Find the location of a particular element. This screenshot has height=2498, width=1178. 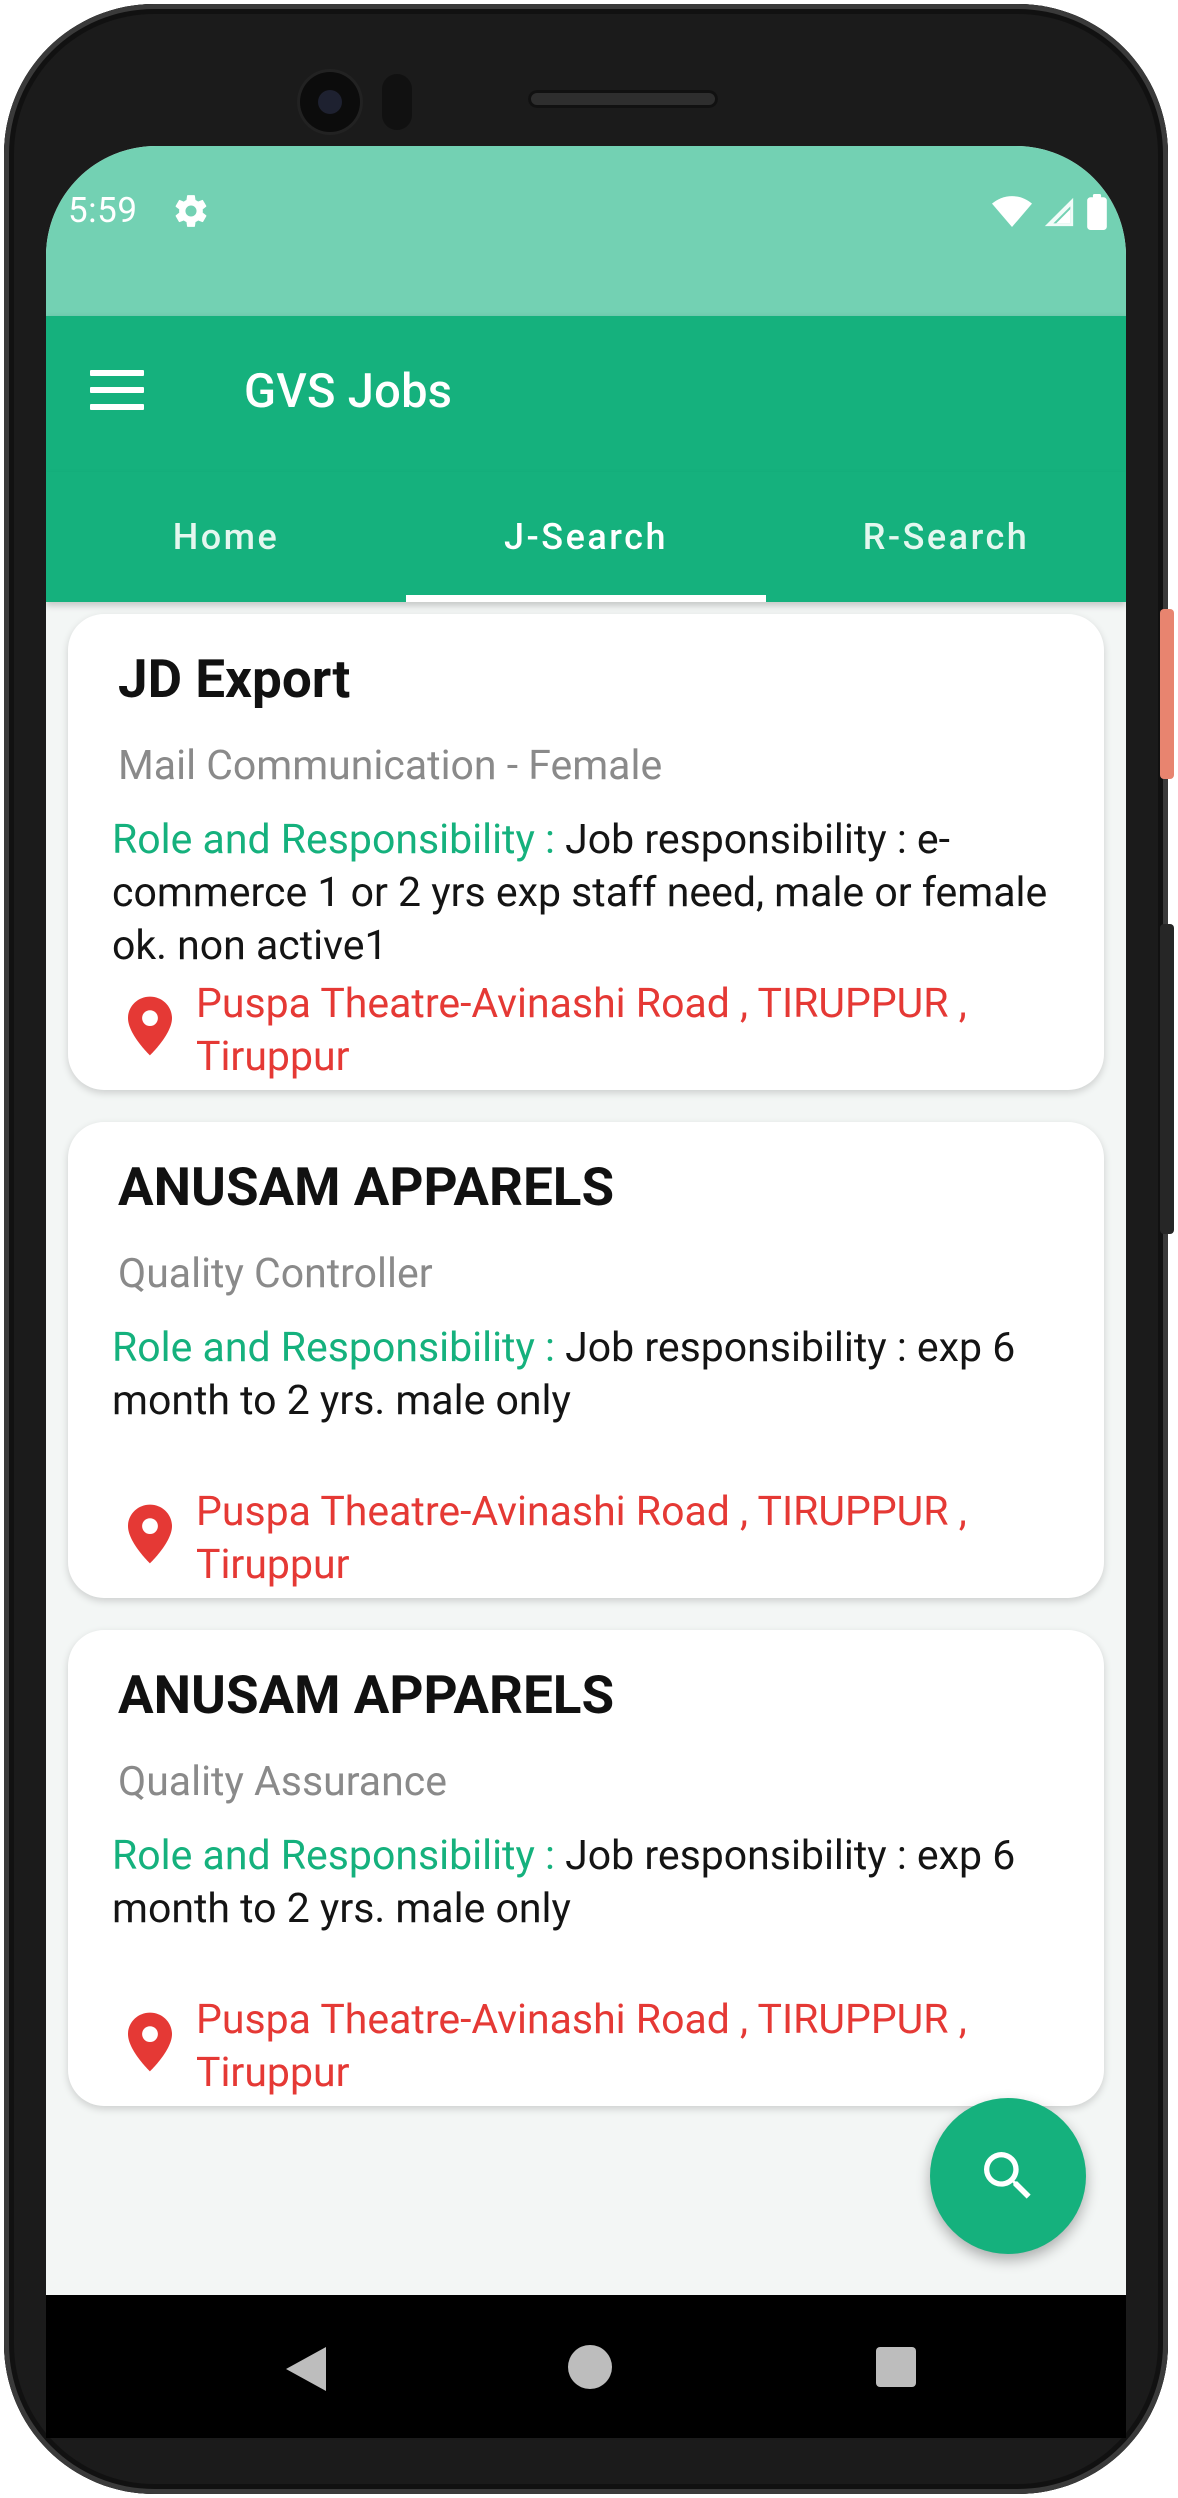

status-time: 5:59 is located at coordinates (103, 210).